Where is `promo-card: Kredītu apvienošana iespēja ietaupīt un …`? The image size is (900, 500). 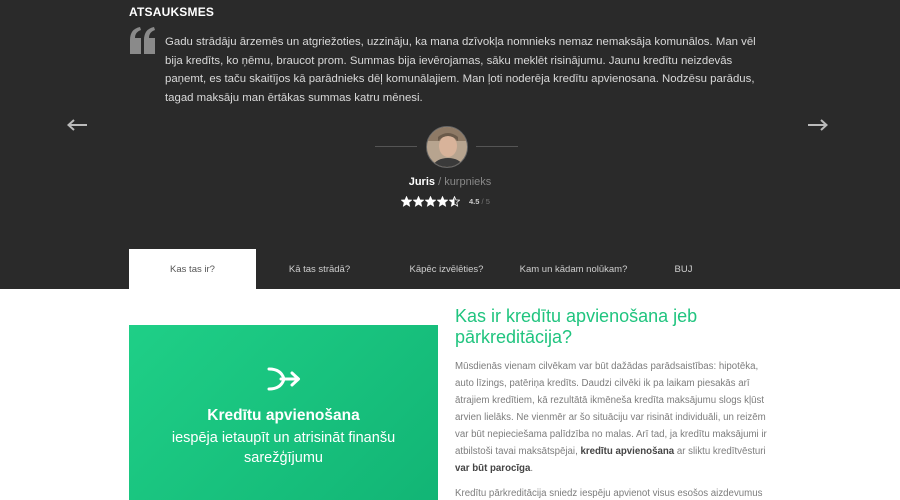 promo-card: Kredītu apvienošana iespēja ietaupīt un … is located at coordinates (283, 412).